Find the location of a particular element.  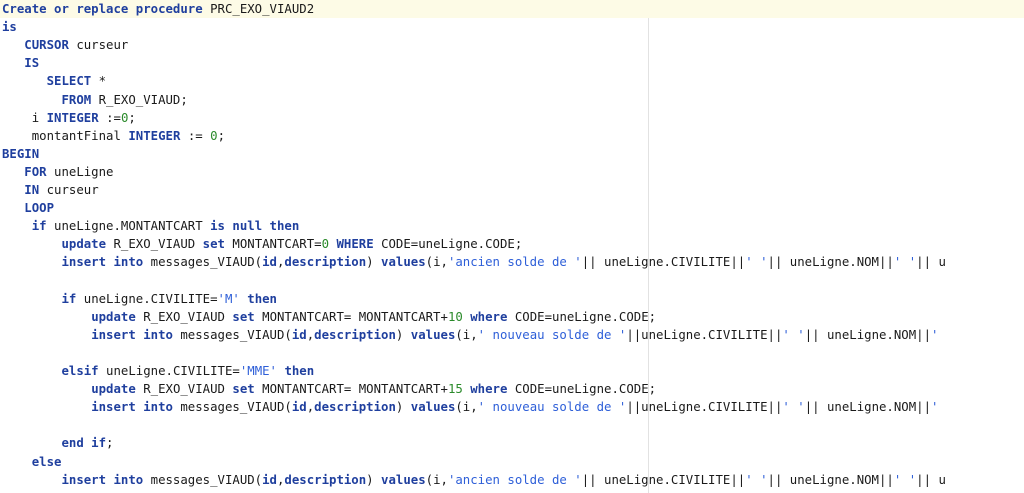

code-token: ||uneLigne.CIVILITE|| is located at coordinates (704, 407).